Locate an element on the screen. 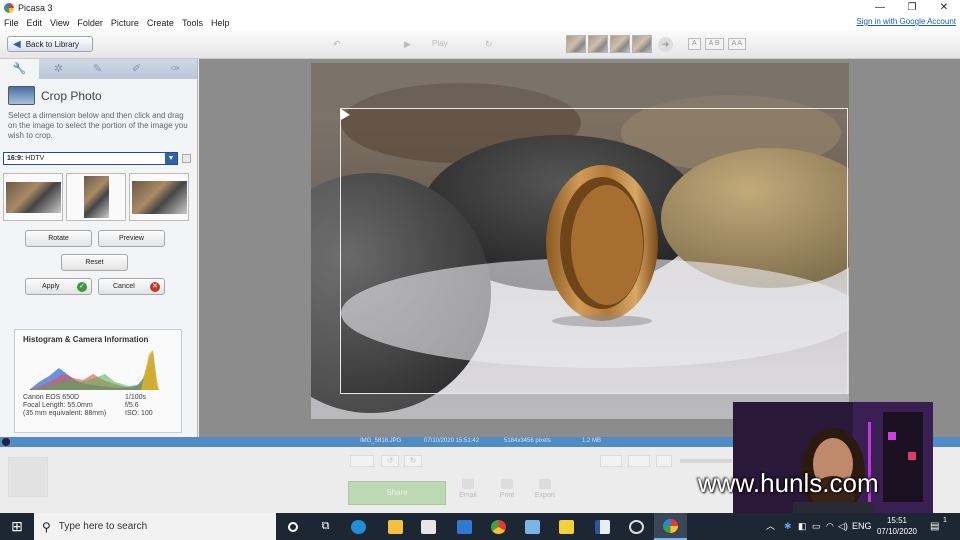  tab-more-effects: ✐ is located at coordinates (136, 69).